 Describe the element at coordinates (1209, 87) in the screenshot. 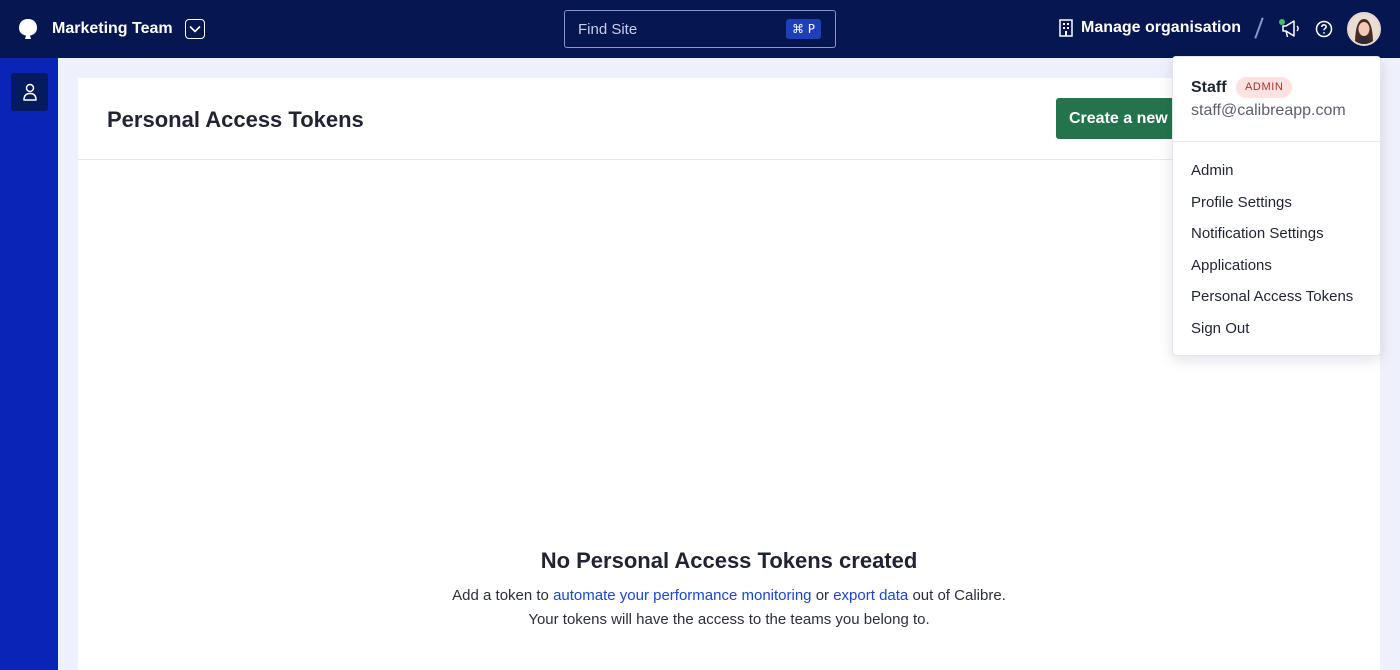

I see `user-name: Staff` at that location.